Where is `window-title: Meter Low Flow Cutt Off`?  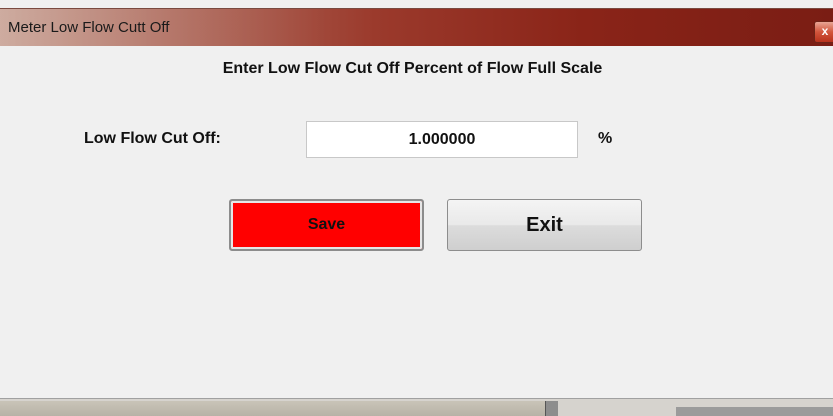 window-title: Meter Low Flow Cutt Off is located at coordinates (89, 27).